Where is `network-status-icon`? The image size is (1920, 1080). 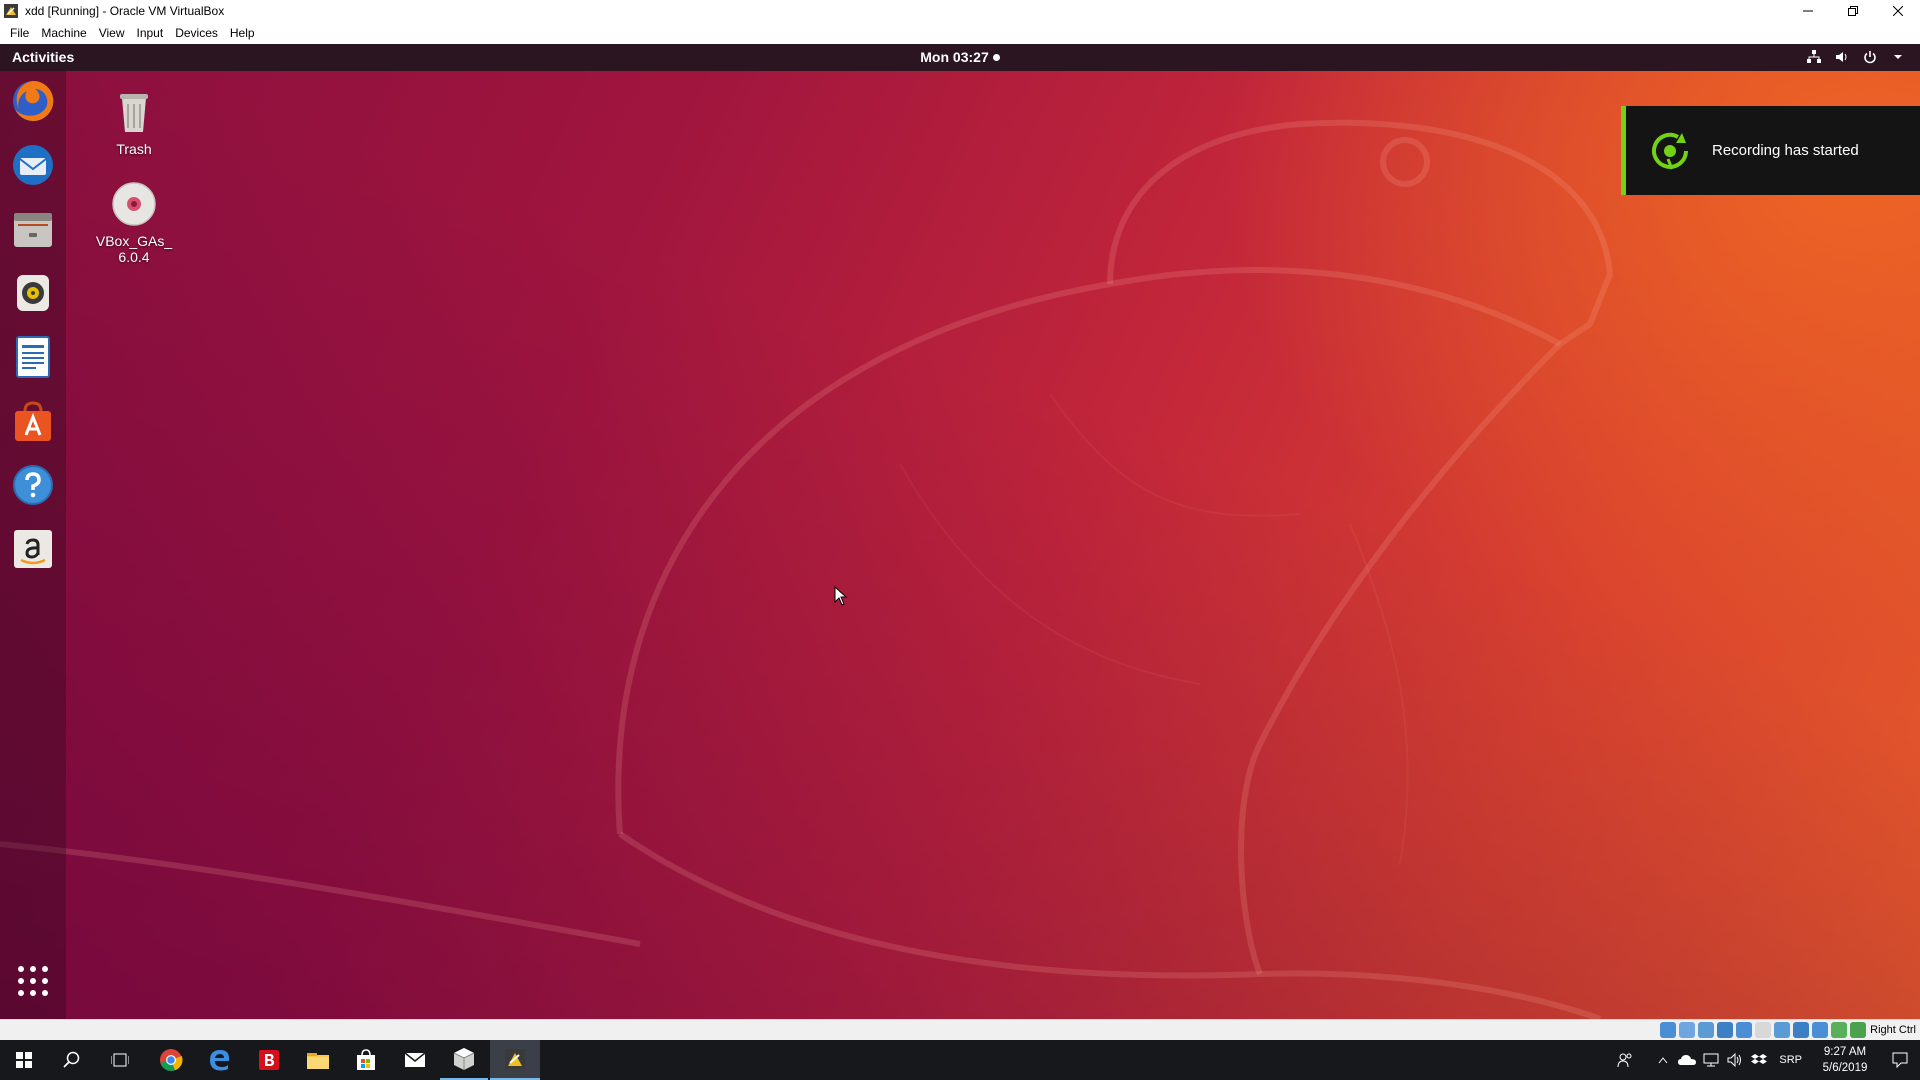
network-status-icon is located at coordinates (1711, 1060).